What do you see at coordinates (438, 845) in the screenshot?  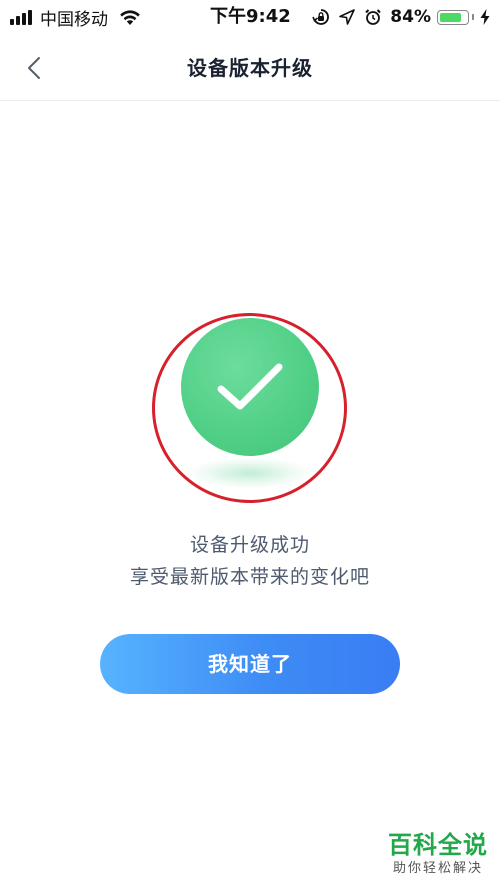 I see `watermark-title: 百科全说` at bounding box center [438, 845].